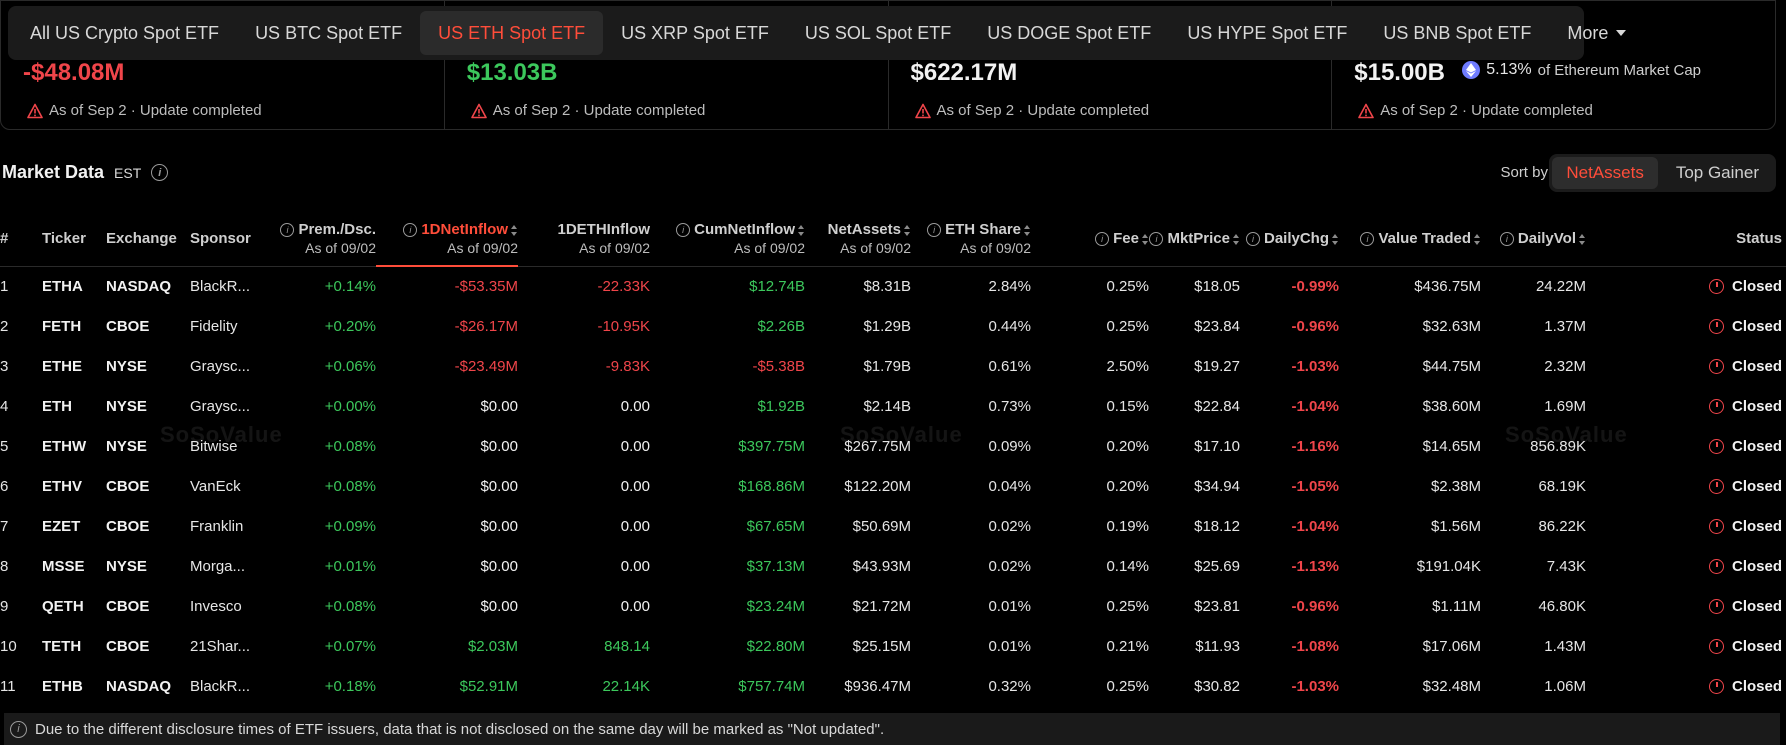 Image resolution: width=1786 pixels, height=745 pixels. Describe the element at coordinates (350, 326) in the screenshot. I see `premium-discount-cell: +0.20%` at that location.